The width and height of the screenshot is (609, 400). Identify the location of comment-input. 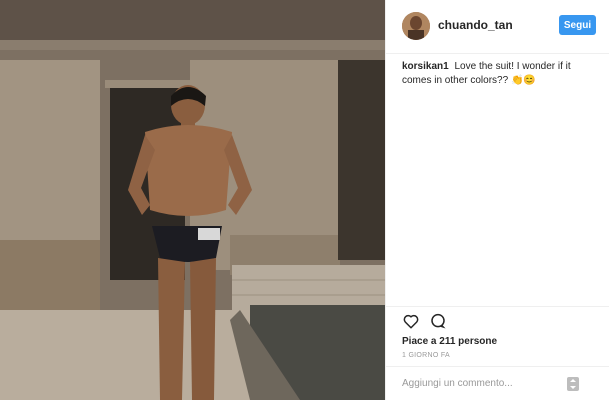
(482, 383).